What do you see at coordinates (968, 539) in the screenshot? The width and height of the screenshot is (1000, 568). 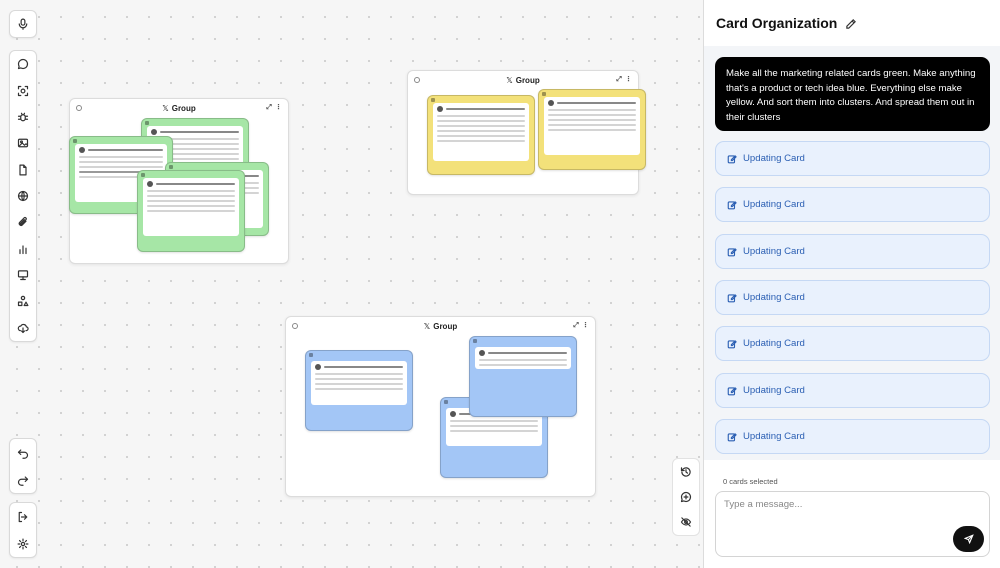 I see `send-button` at bounding box center [968, 539].